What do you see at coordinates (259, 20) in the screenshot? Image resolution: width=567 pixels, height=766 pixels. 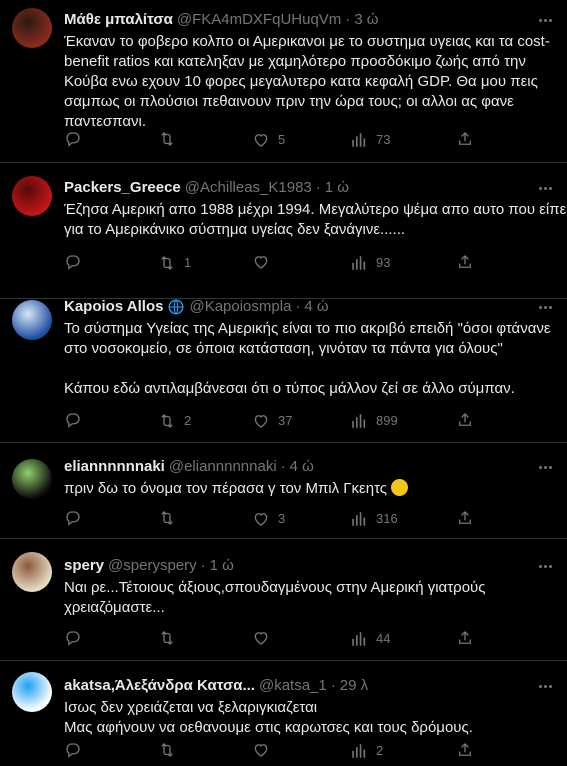 I see `user-handle: @FKA4mDXFqUHuqVm` at bounding box center [259, 20].